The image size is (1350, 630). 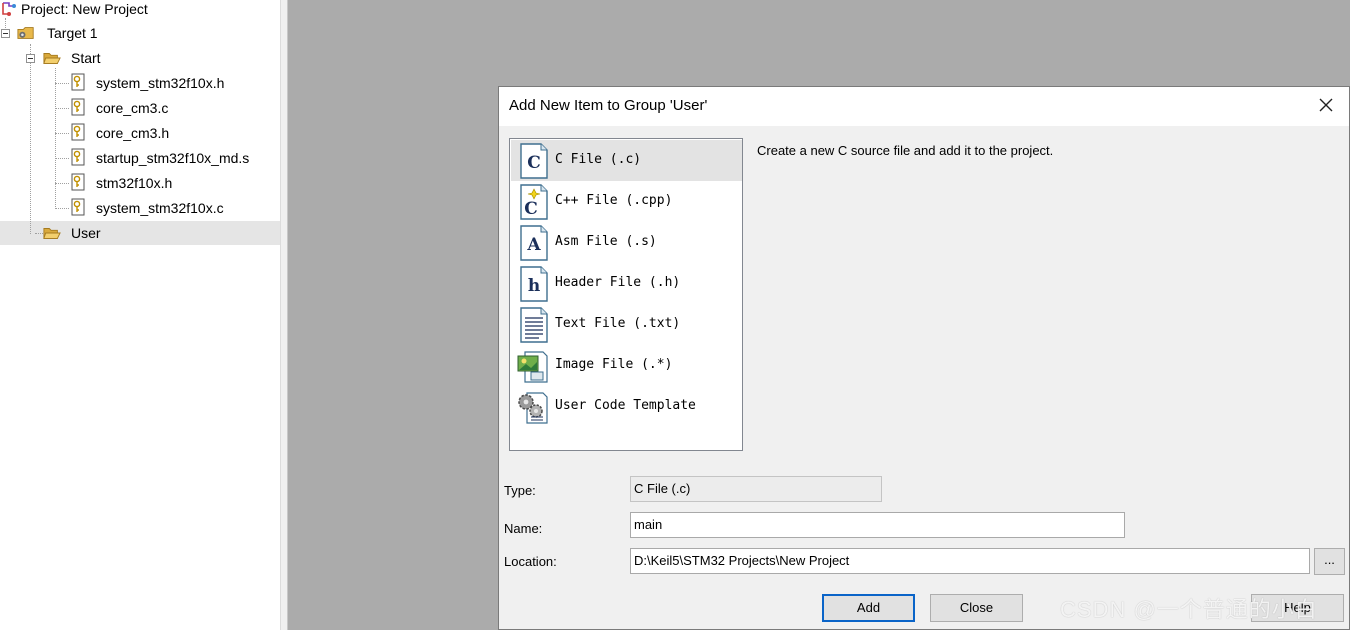 What do you see at coordinates (160, 83) in the screenshot?
I see `file-label: system_stm32f10x.h` at bounding box center [160, 83].